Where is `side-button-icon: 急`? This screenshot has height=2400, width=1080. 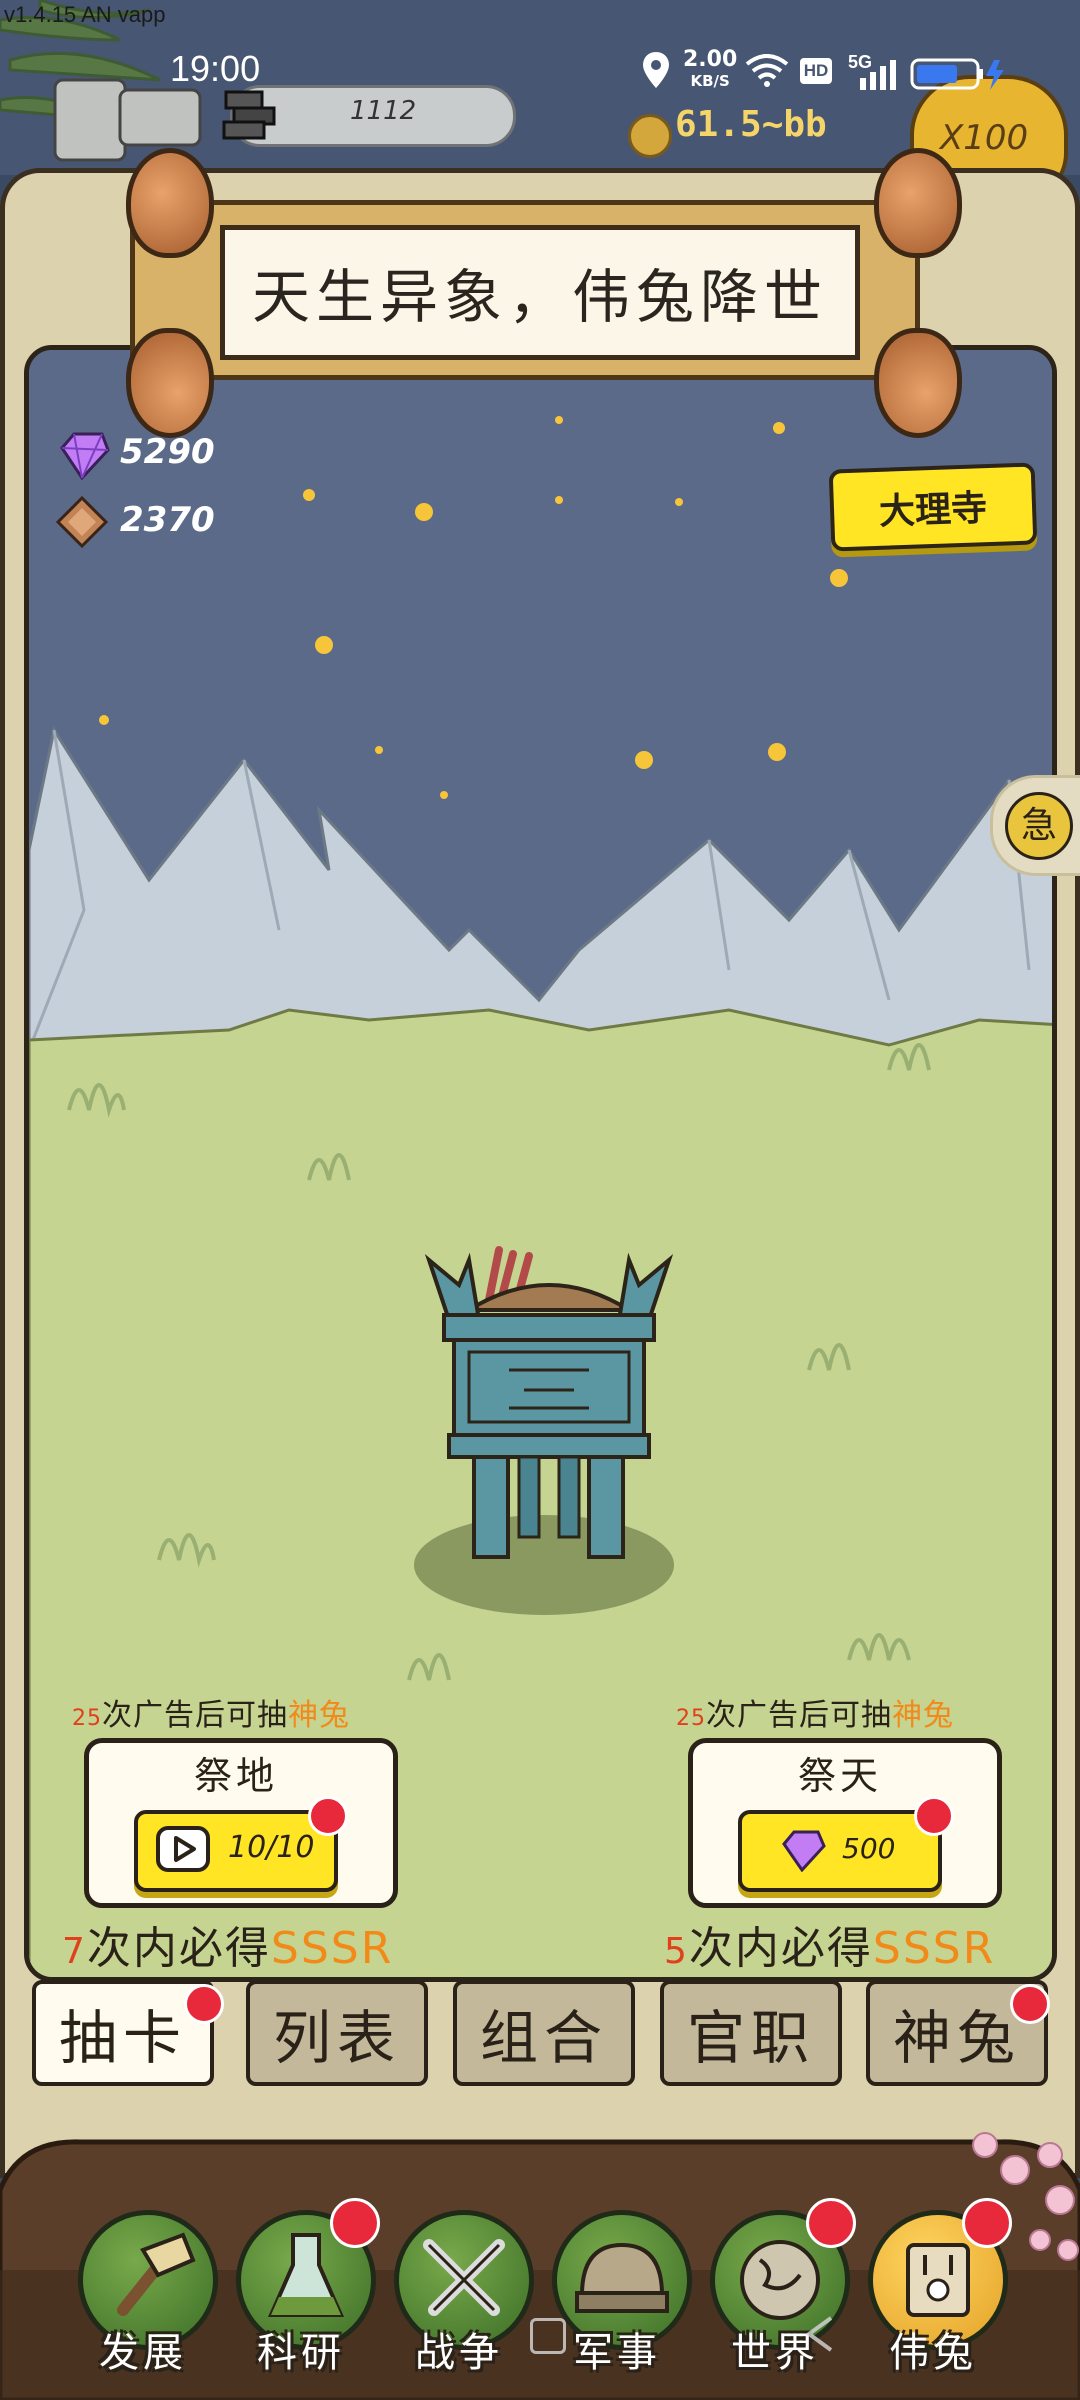 side-button-icon: 急 is located at coordinates (1039, 826).